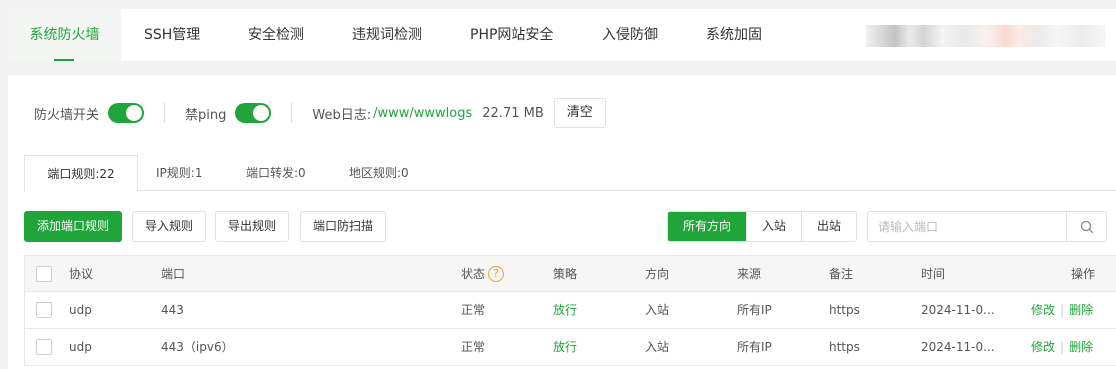 The width and height of the screenshot is (1116, 369). Describe the element at coordinates (253, 113) in the screenshot. I see `ban-ping-toggle` at that location.